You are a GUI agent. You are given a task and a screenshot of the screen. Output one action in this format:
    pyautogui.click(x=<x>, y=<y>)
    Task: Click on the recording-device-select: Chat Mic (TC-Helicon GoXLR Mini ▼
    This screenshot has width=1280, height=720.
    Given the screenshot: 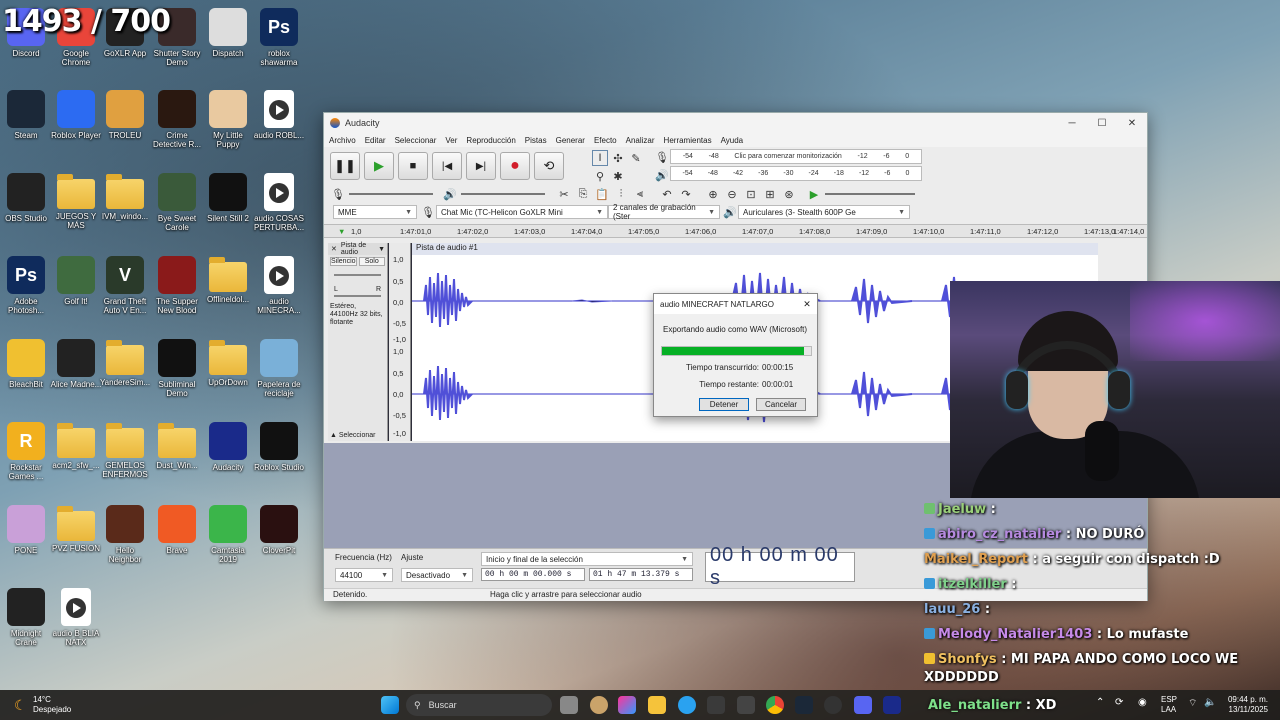 What is the action you would take?
    pyautogui.click(x=522, y=212)
    